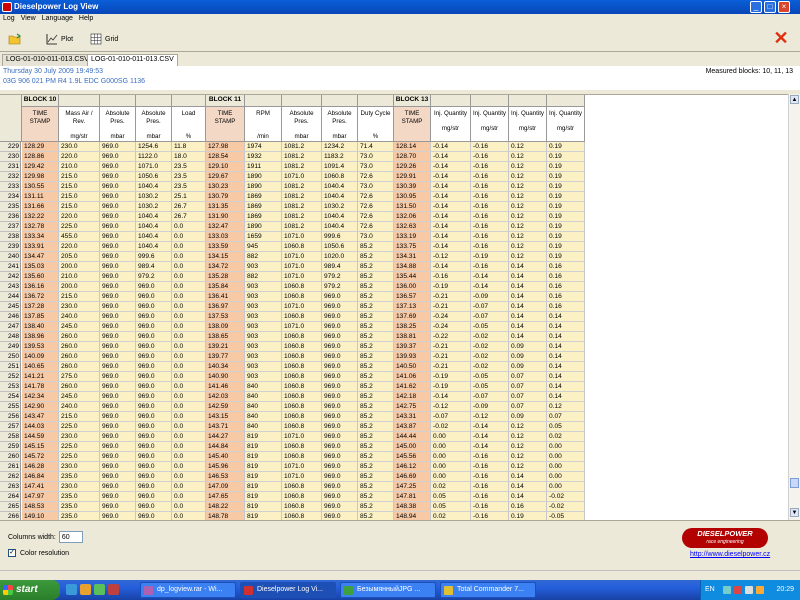 This screenshot has width=800, height=600. What do you see at coordinates (451, 287) in the screenshot?
I see `grid-cell: -0.19` at bounding box center [451, 287].